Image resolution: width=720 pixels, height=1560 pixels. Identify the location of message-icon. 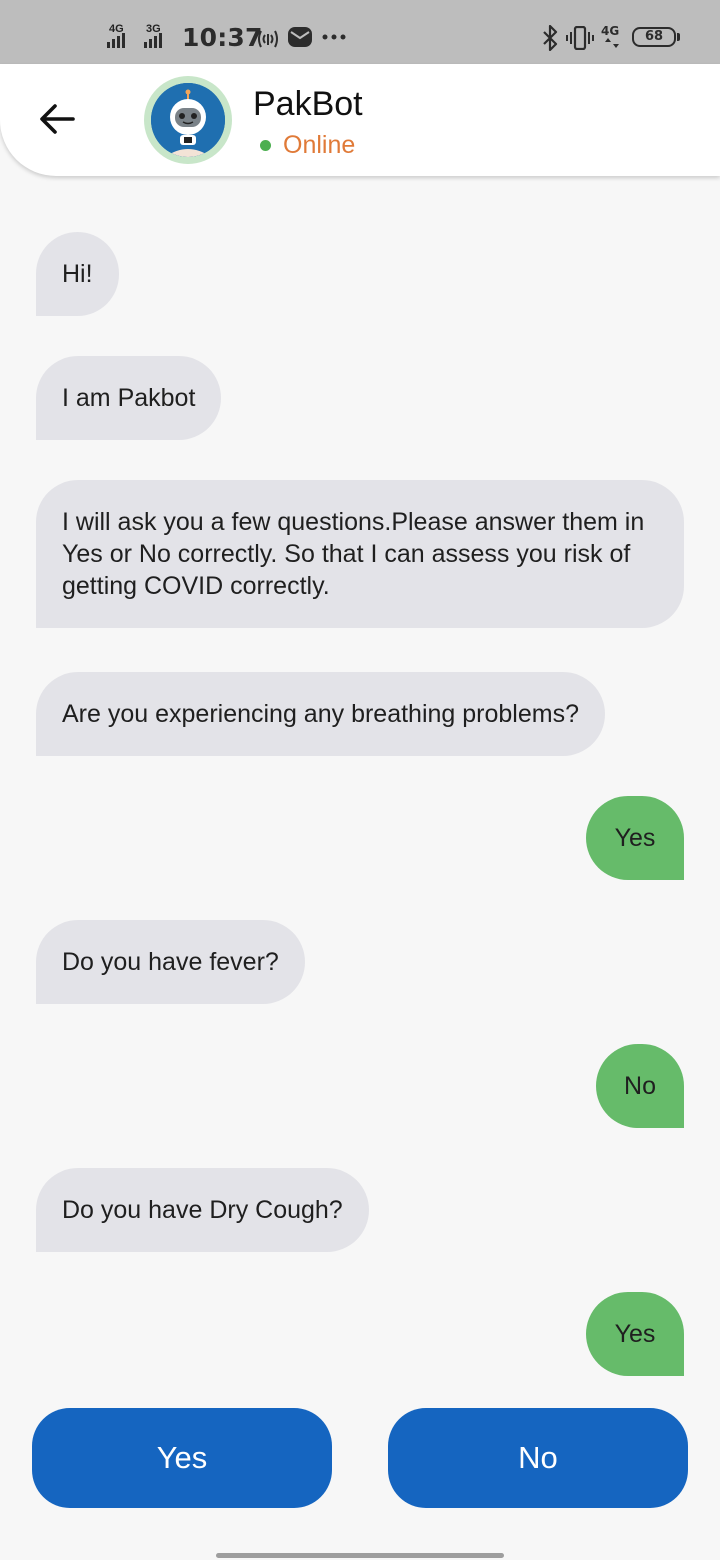
(300, 37).